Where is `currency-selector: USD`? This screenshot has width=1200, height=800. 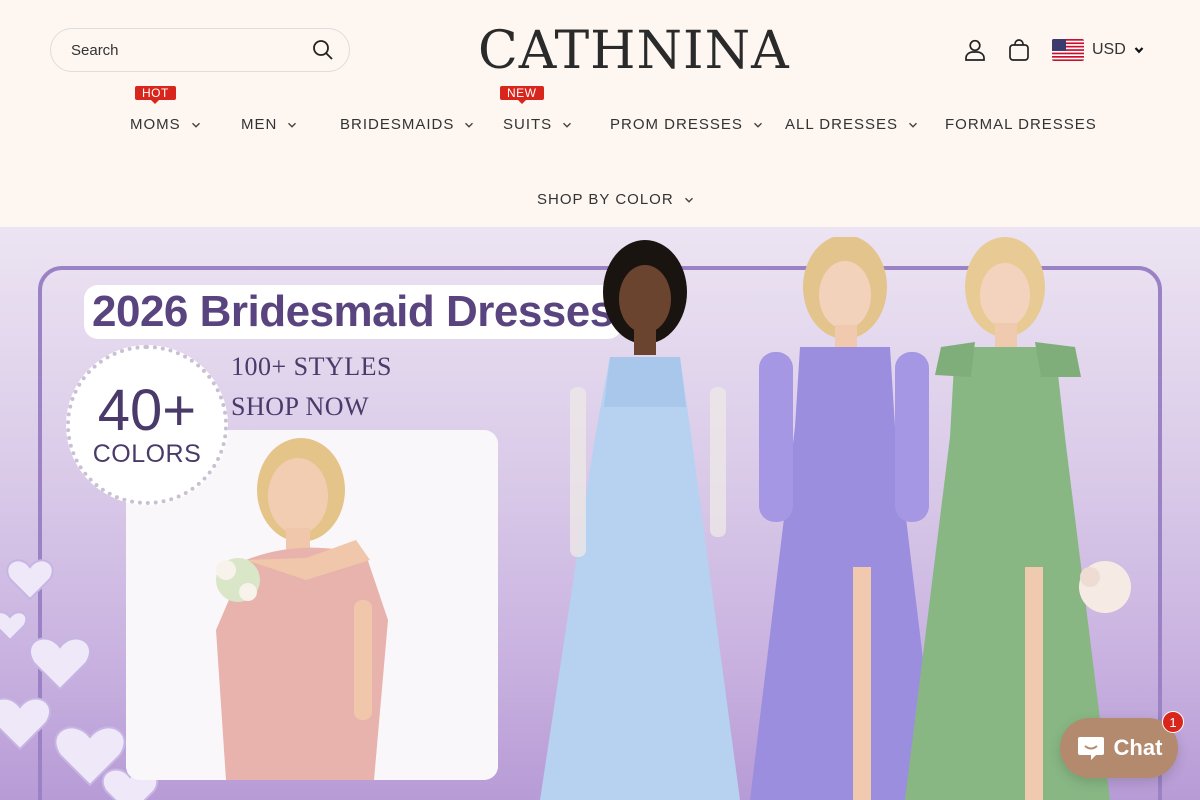
currency-selector: USD is located at coordinates (1098, 50).